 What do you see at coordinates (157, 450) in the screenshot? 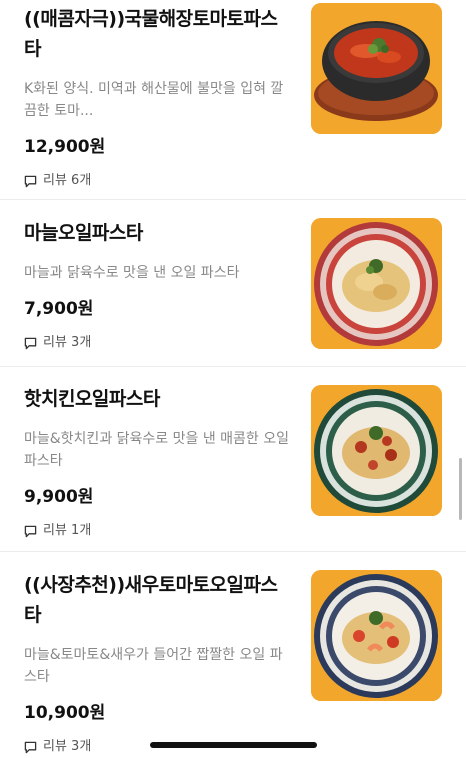
I see `menu-item-description: 마늘&핫치킨과 닭육수로 맛을 낸 매콤한 오일 파스타` at bounding box center [157, 450].